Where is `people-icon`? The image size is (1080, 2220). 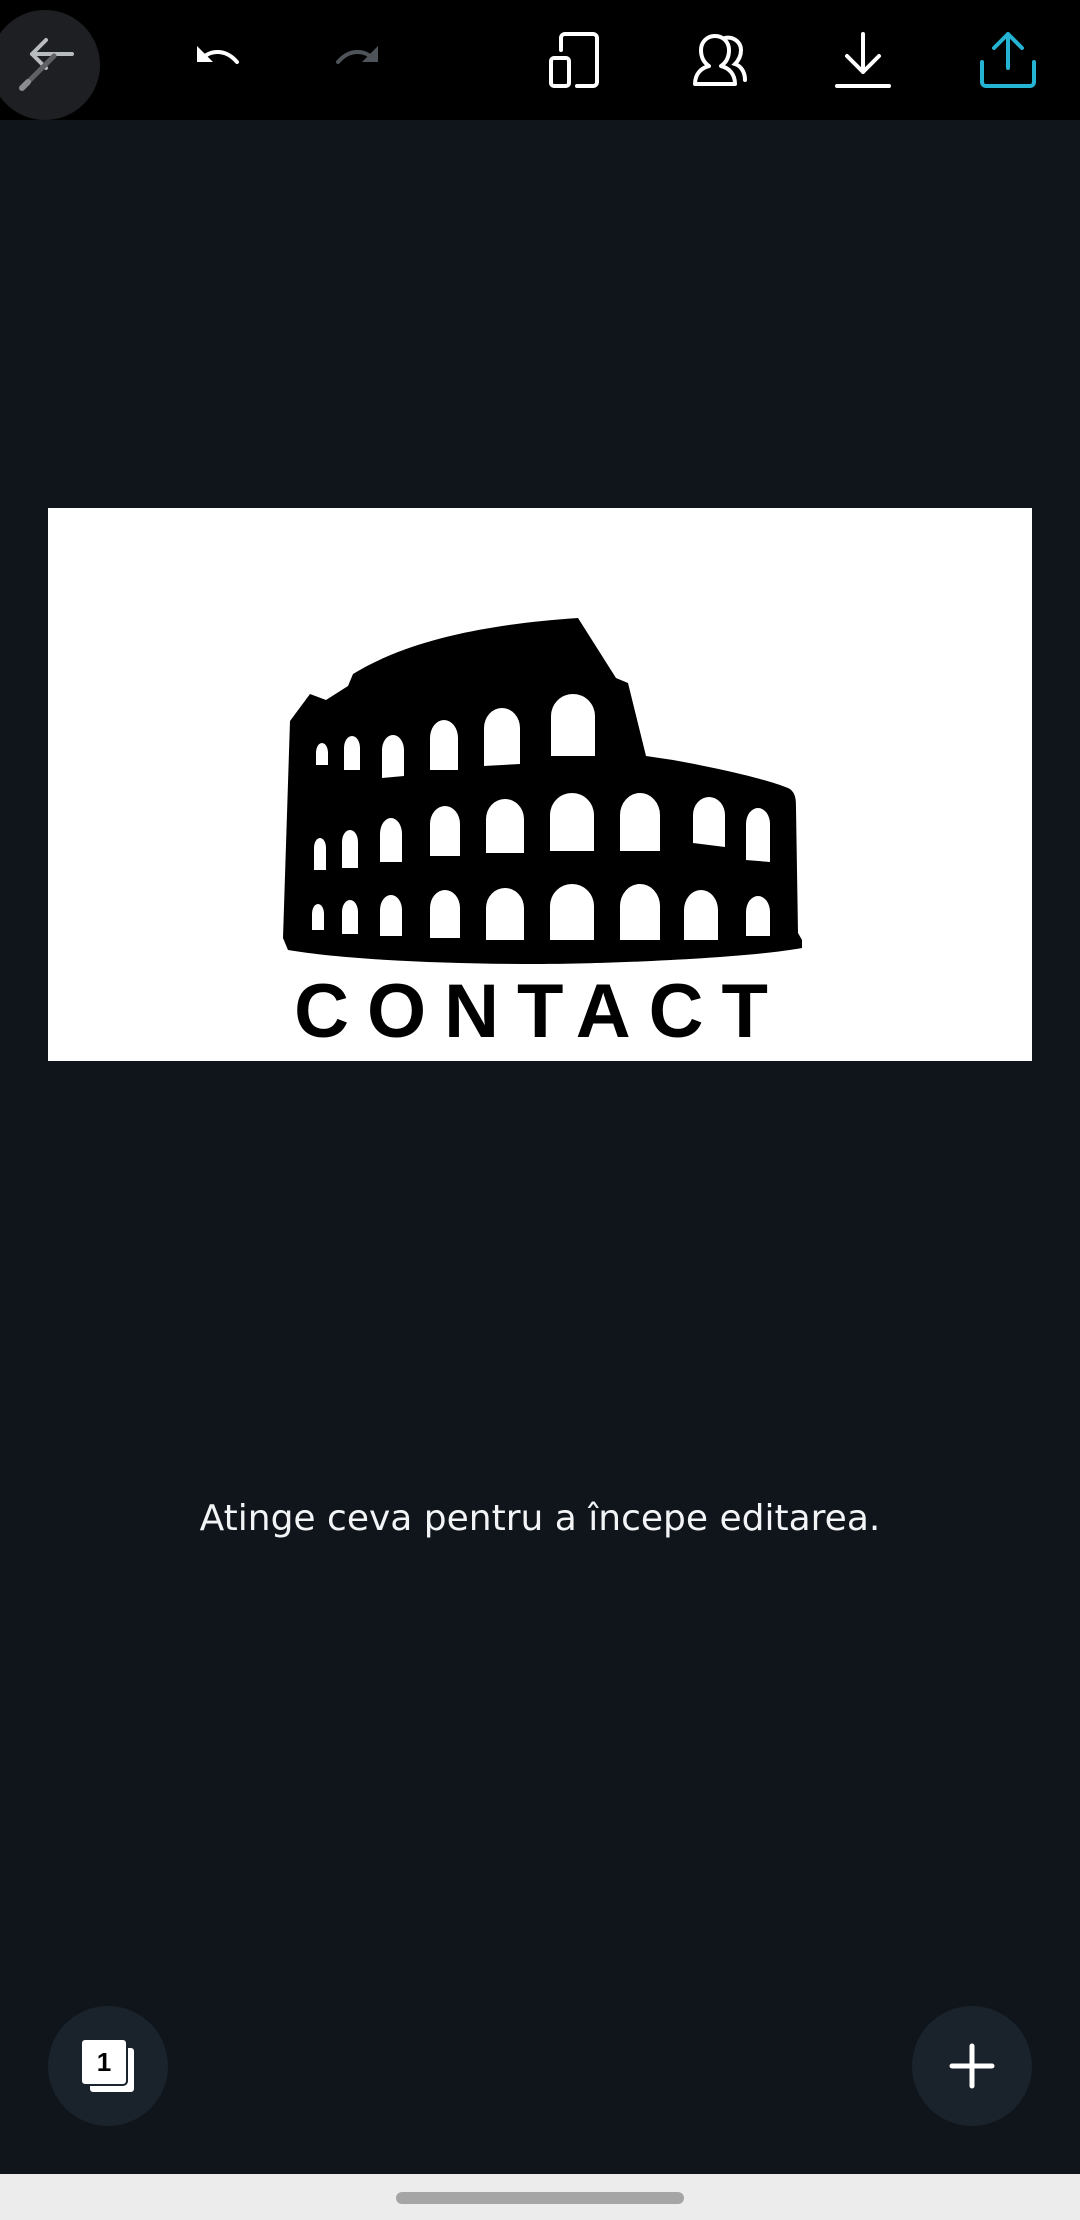 people-icon is located at coordinates (720, 60).